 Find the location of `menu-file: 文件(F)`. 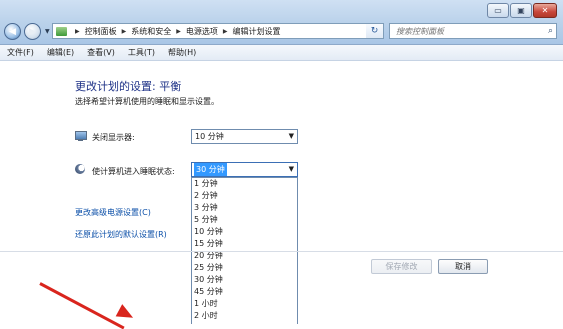

menu-file: 文件(F) is located at coordinates (20, 52).